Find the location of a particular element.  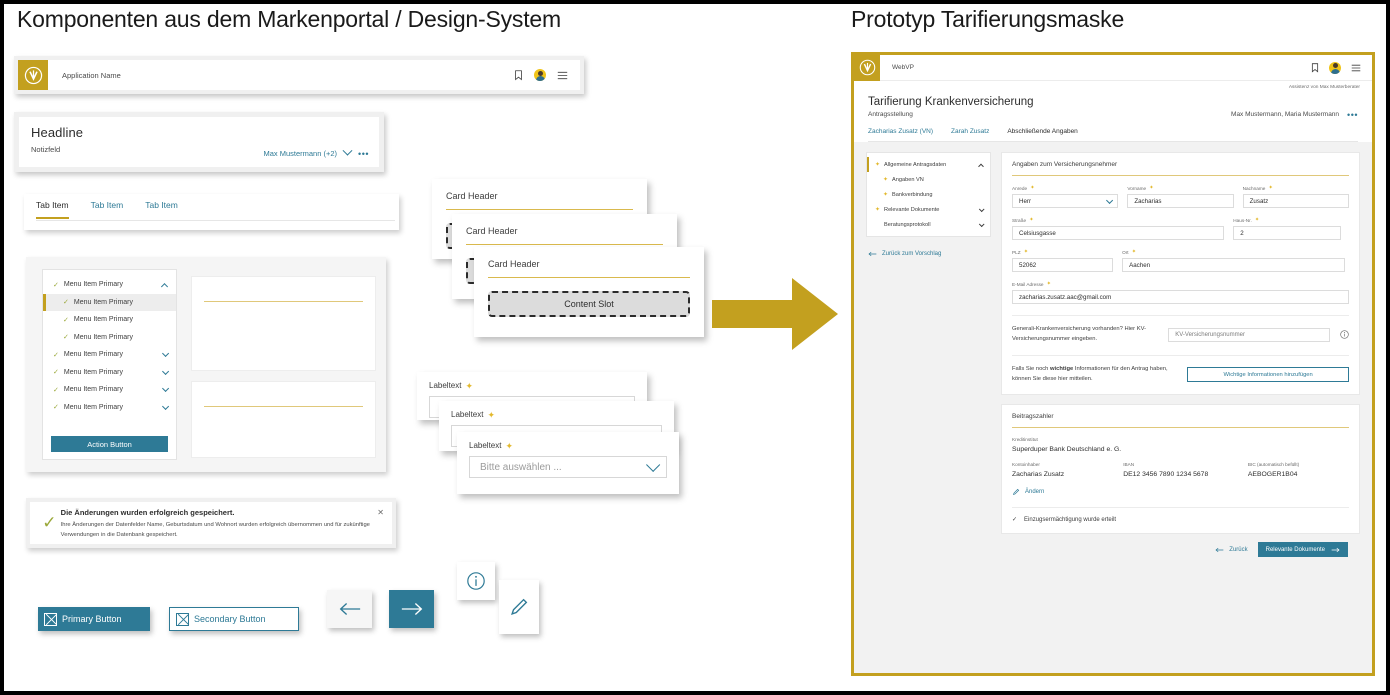

brand-logo-icon is located at coordinates (33, 75).